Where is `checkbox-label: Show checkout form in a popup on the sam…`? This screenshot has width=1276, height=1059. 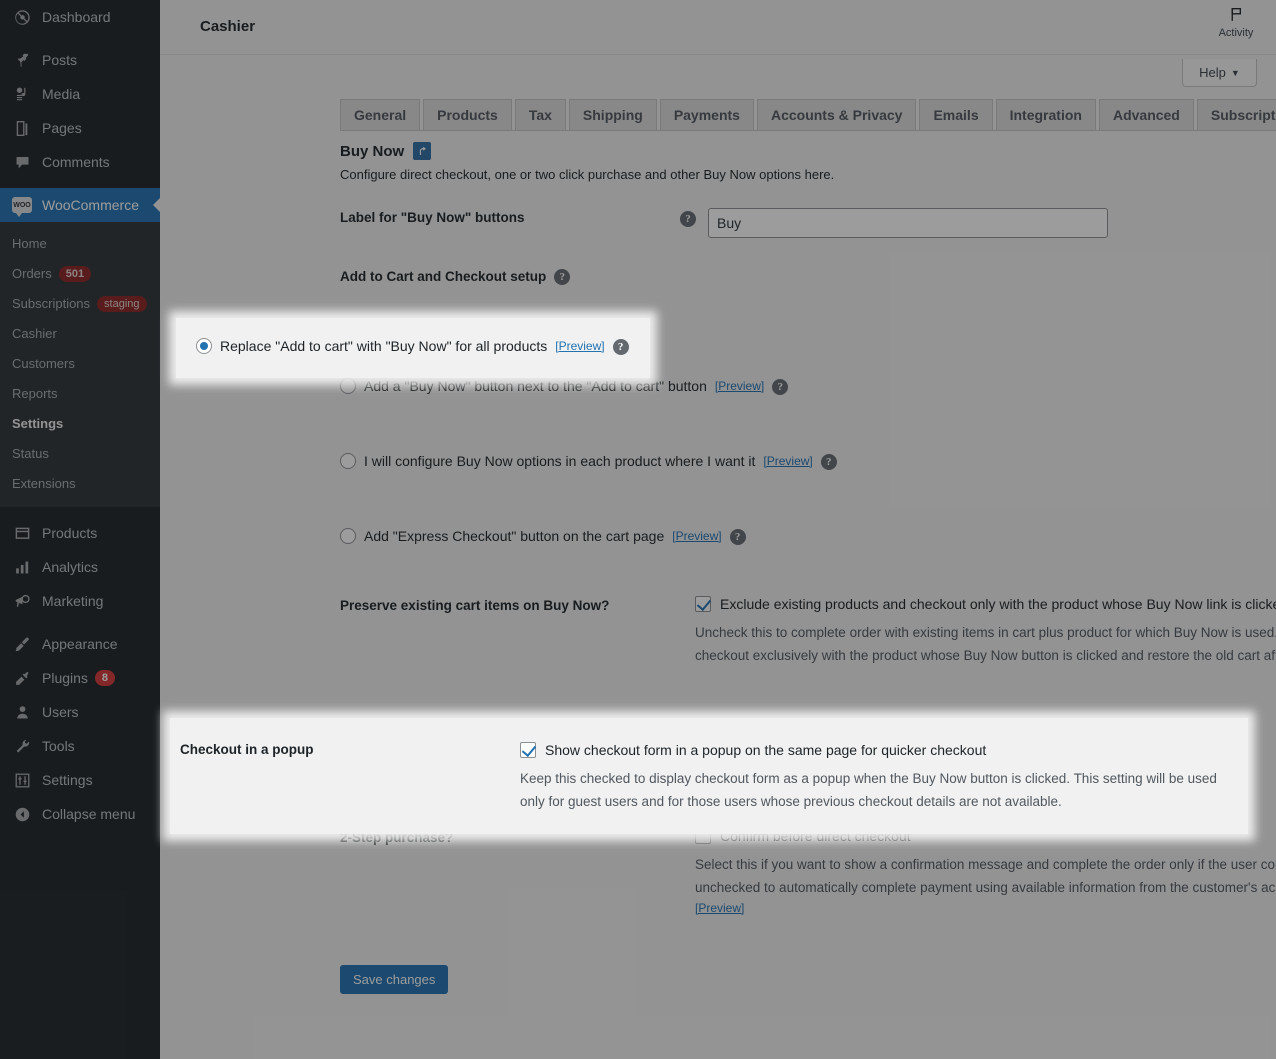 checkbox-label: Show checkout form in a popup on the sam… is located at coordinates (766, 750).